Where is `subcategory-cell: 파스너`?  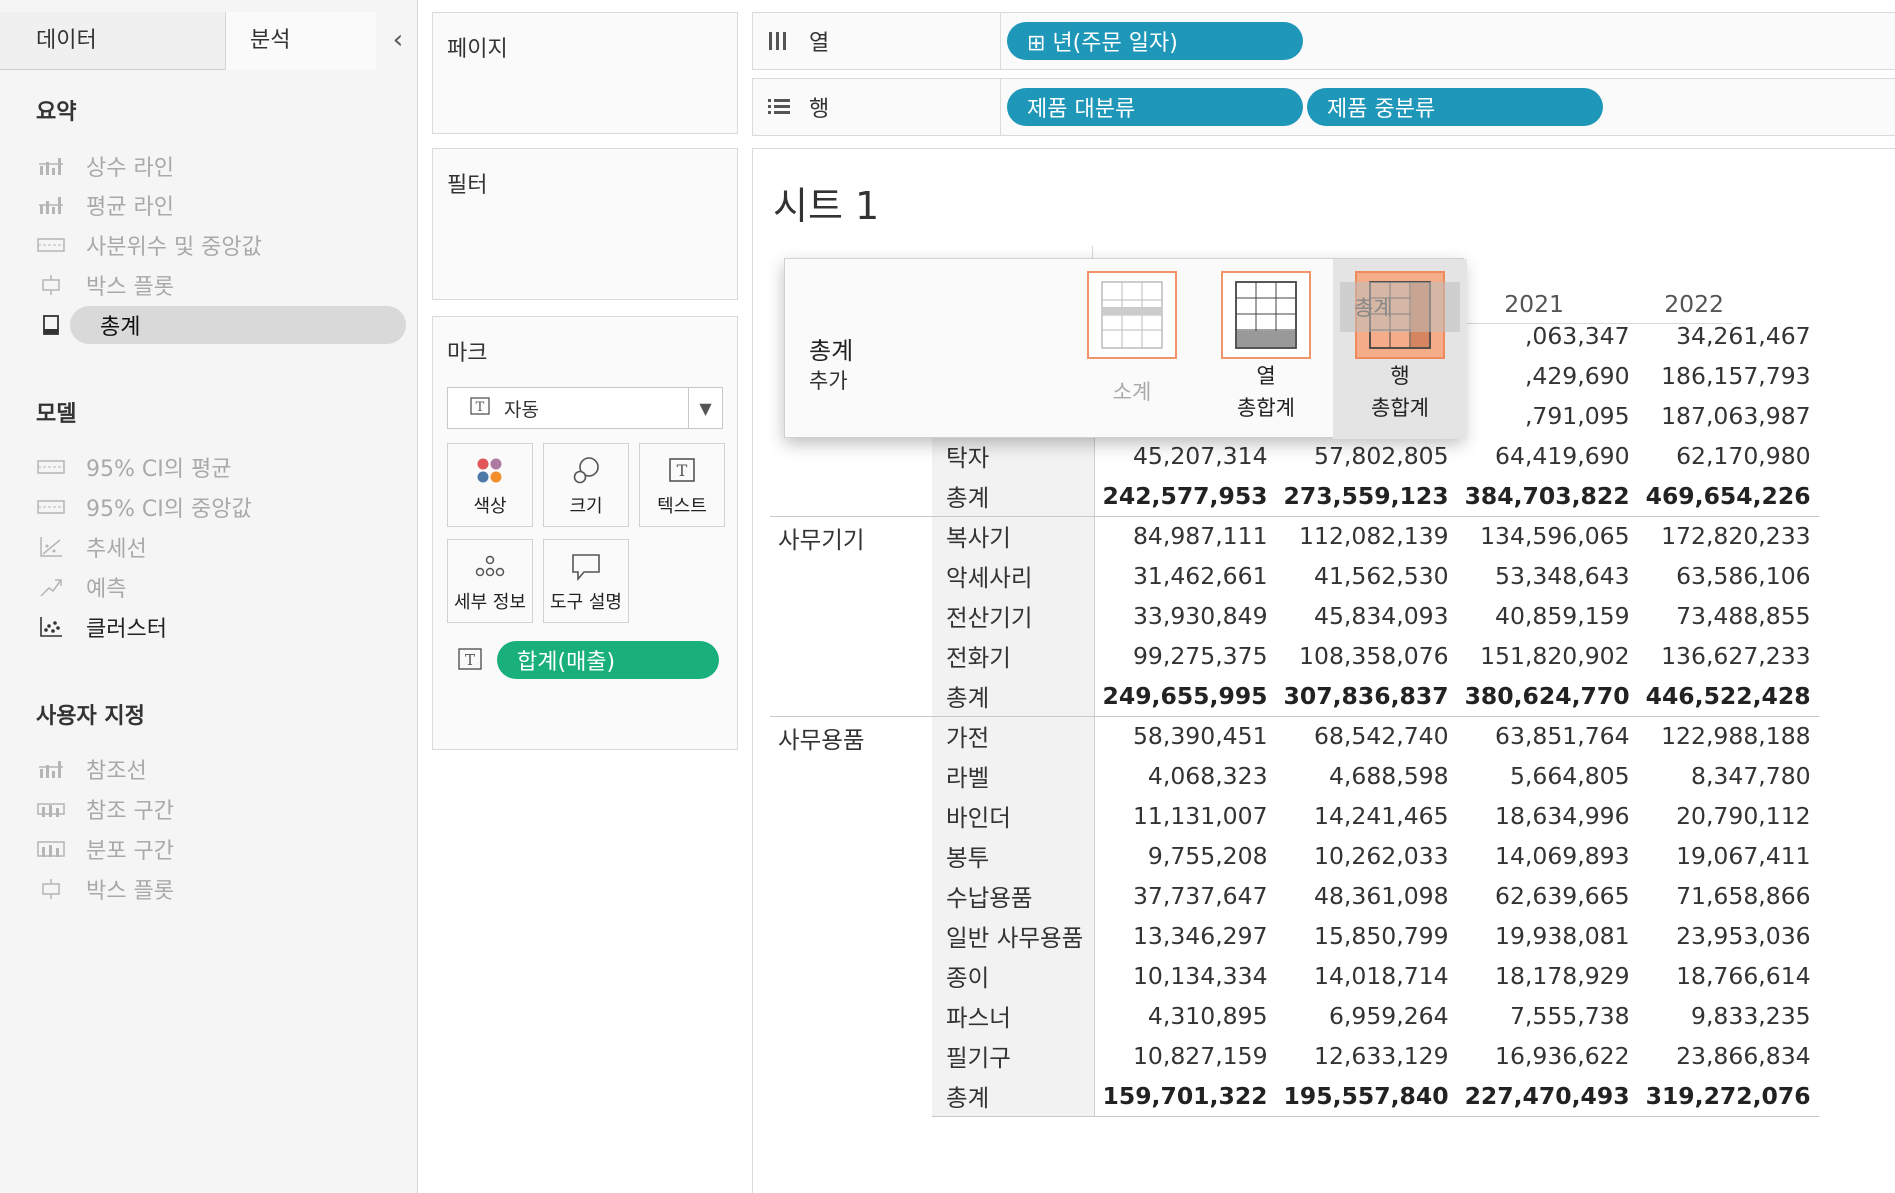
subcategory-cell: 파스너 is located at coordinates (1013, 1016).